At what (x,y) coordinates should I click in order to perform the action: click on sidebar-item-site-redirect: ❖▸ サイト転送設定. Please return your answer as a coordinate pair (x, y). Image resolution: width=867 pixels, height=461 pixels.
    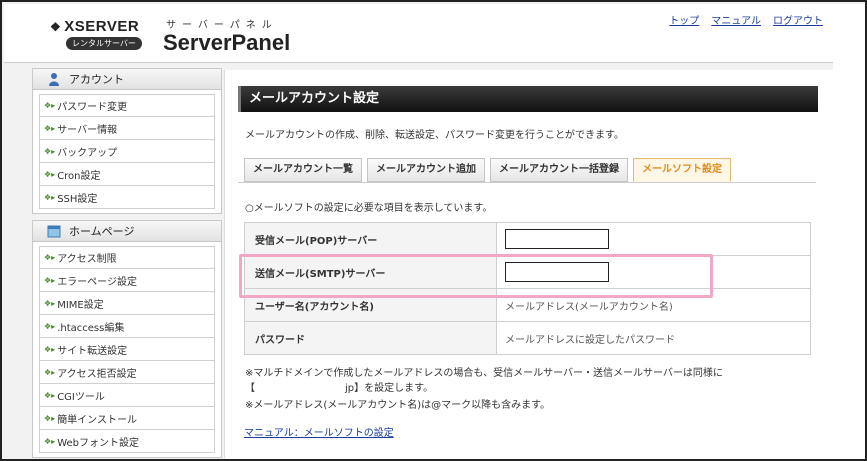
    Looking at the image, I should click on (127, 349).